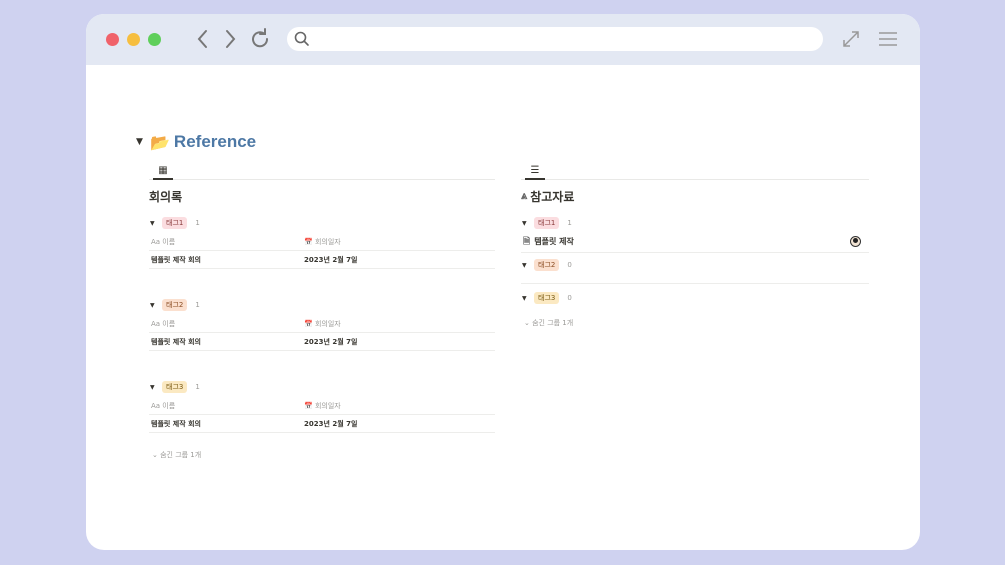 The width and height of the screenshot is (1005, 565). Describe the element at coordinates (524, 195) in the screenshot. I see `reference-icon: ⩓` at that location.